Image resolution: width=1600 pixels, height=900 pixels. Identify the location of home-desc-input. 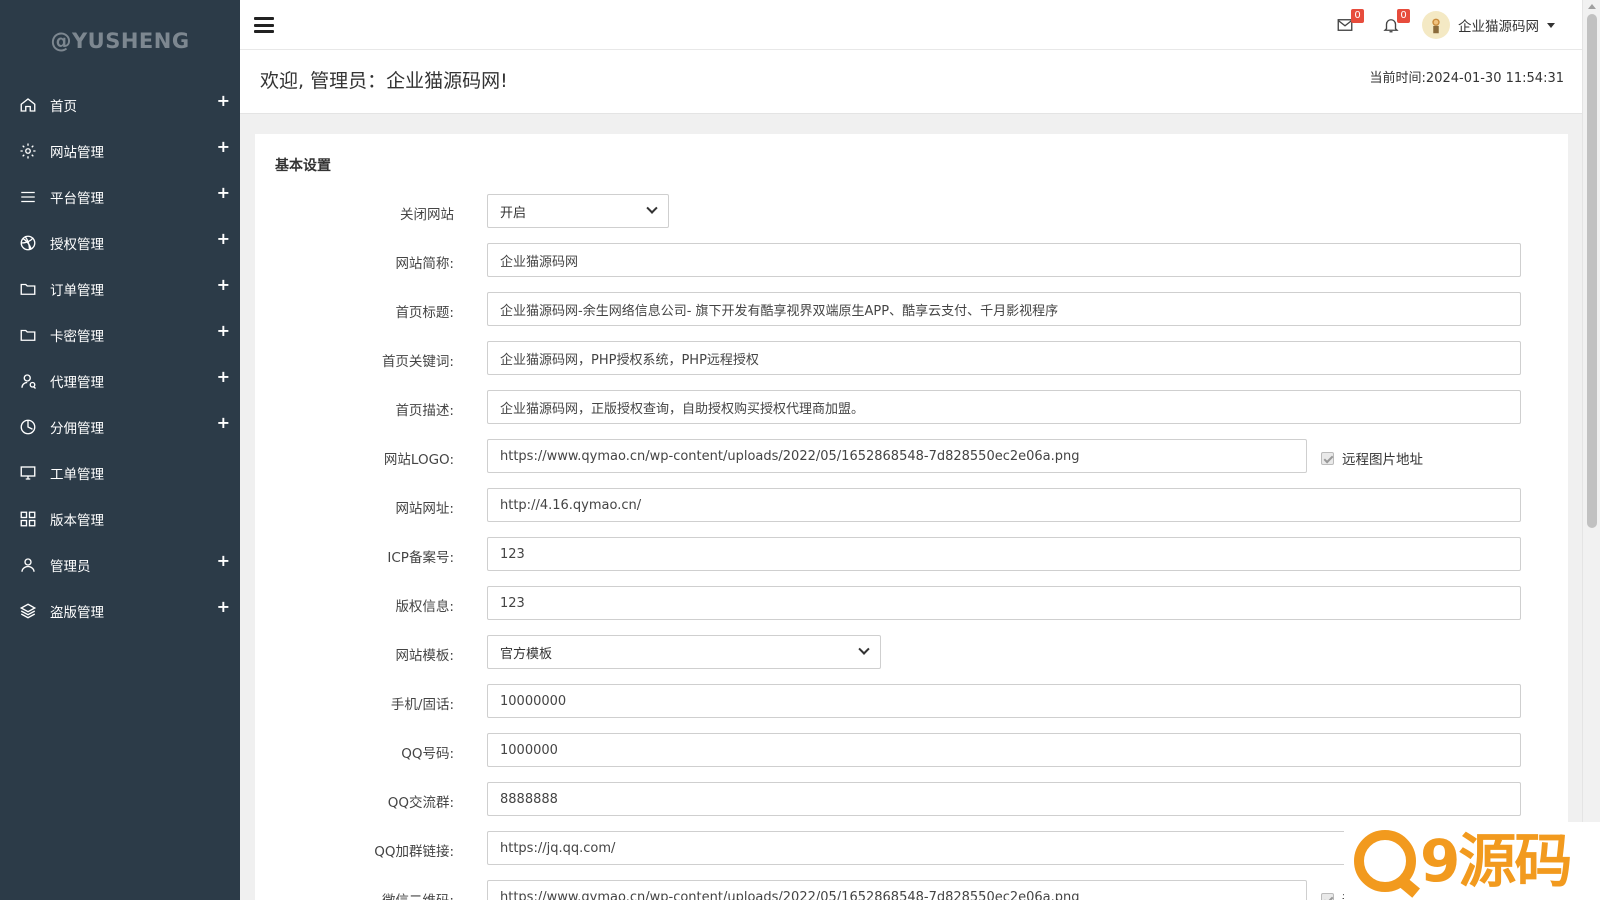
(1004, 407).